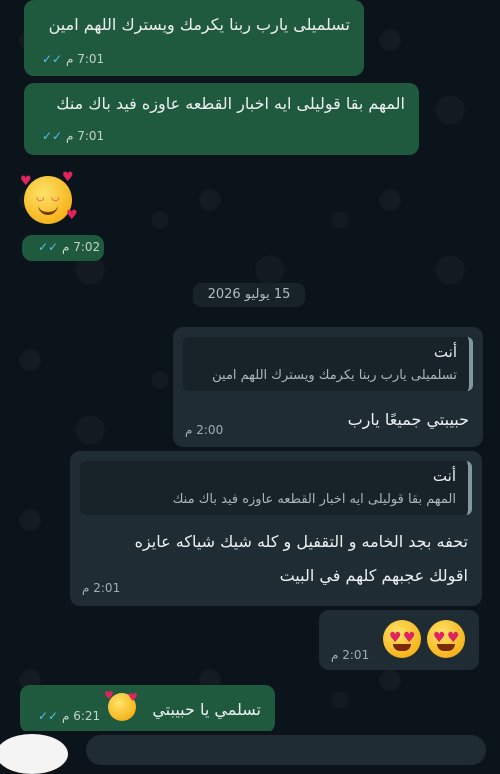 Image resolution: width=500 pixels, height=774 pixels. I want to click on smiling-face-with-hearts-icon: ♥ ♥, so click(121, 705).